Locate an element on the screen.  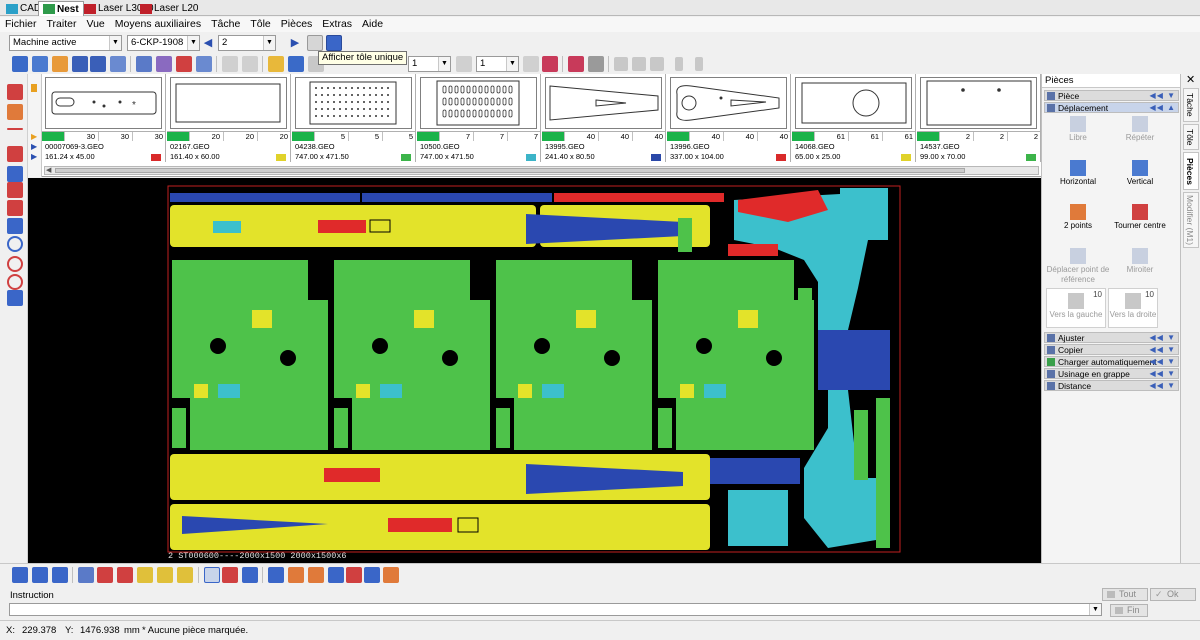
vtab-modifier: Modifier (M1) is located at coordinates (1191, 220).